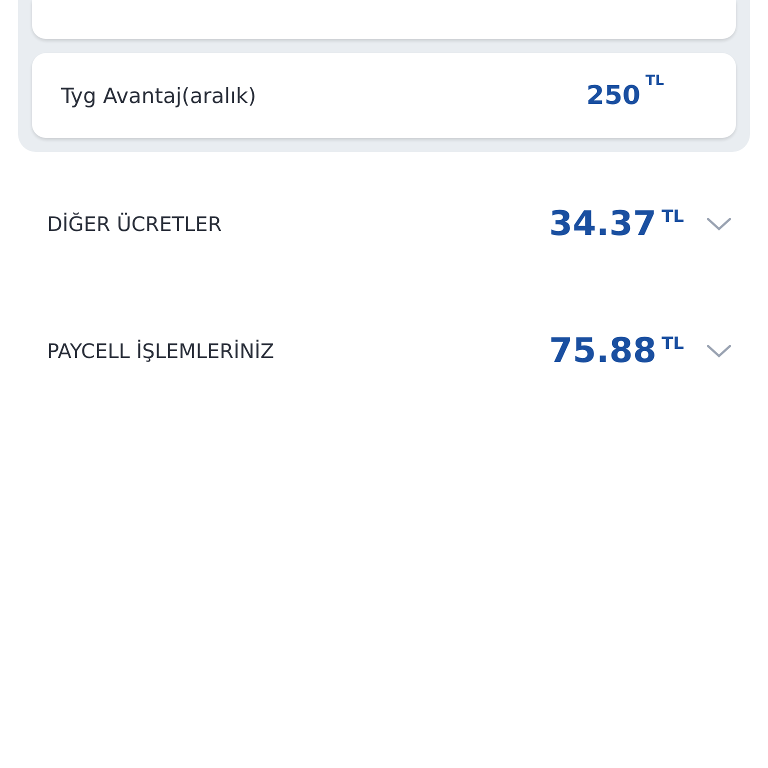 The height and width of the screenshot is (768, 768). I want to click on package-amount: 250, so click(613, 95).